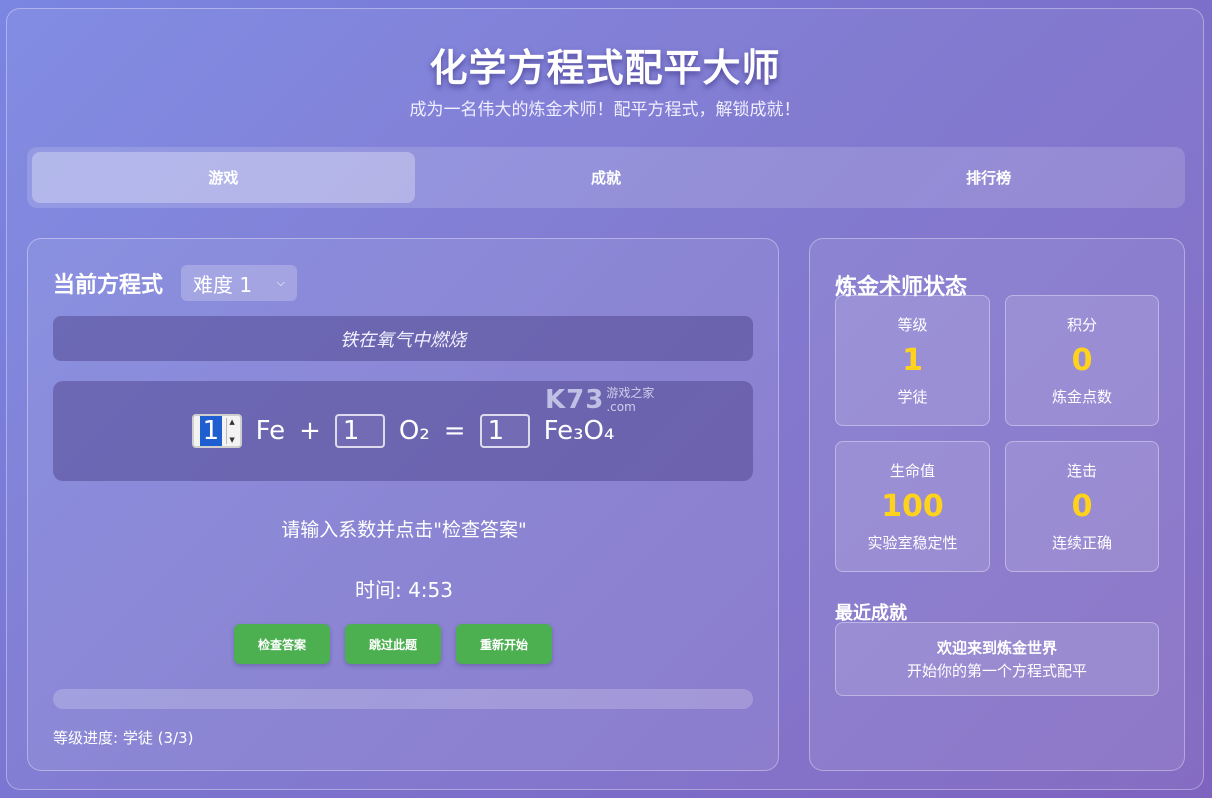 This screenshot has height=798, width=1212. What do you see at coordinates (404, 530) in the screenshot?
I see `instruction-text: 请输入系数并点击"检查答案"` at bounding box center [404, 530].